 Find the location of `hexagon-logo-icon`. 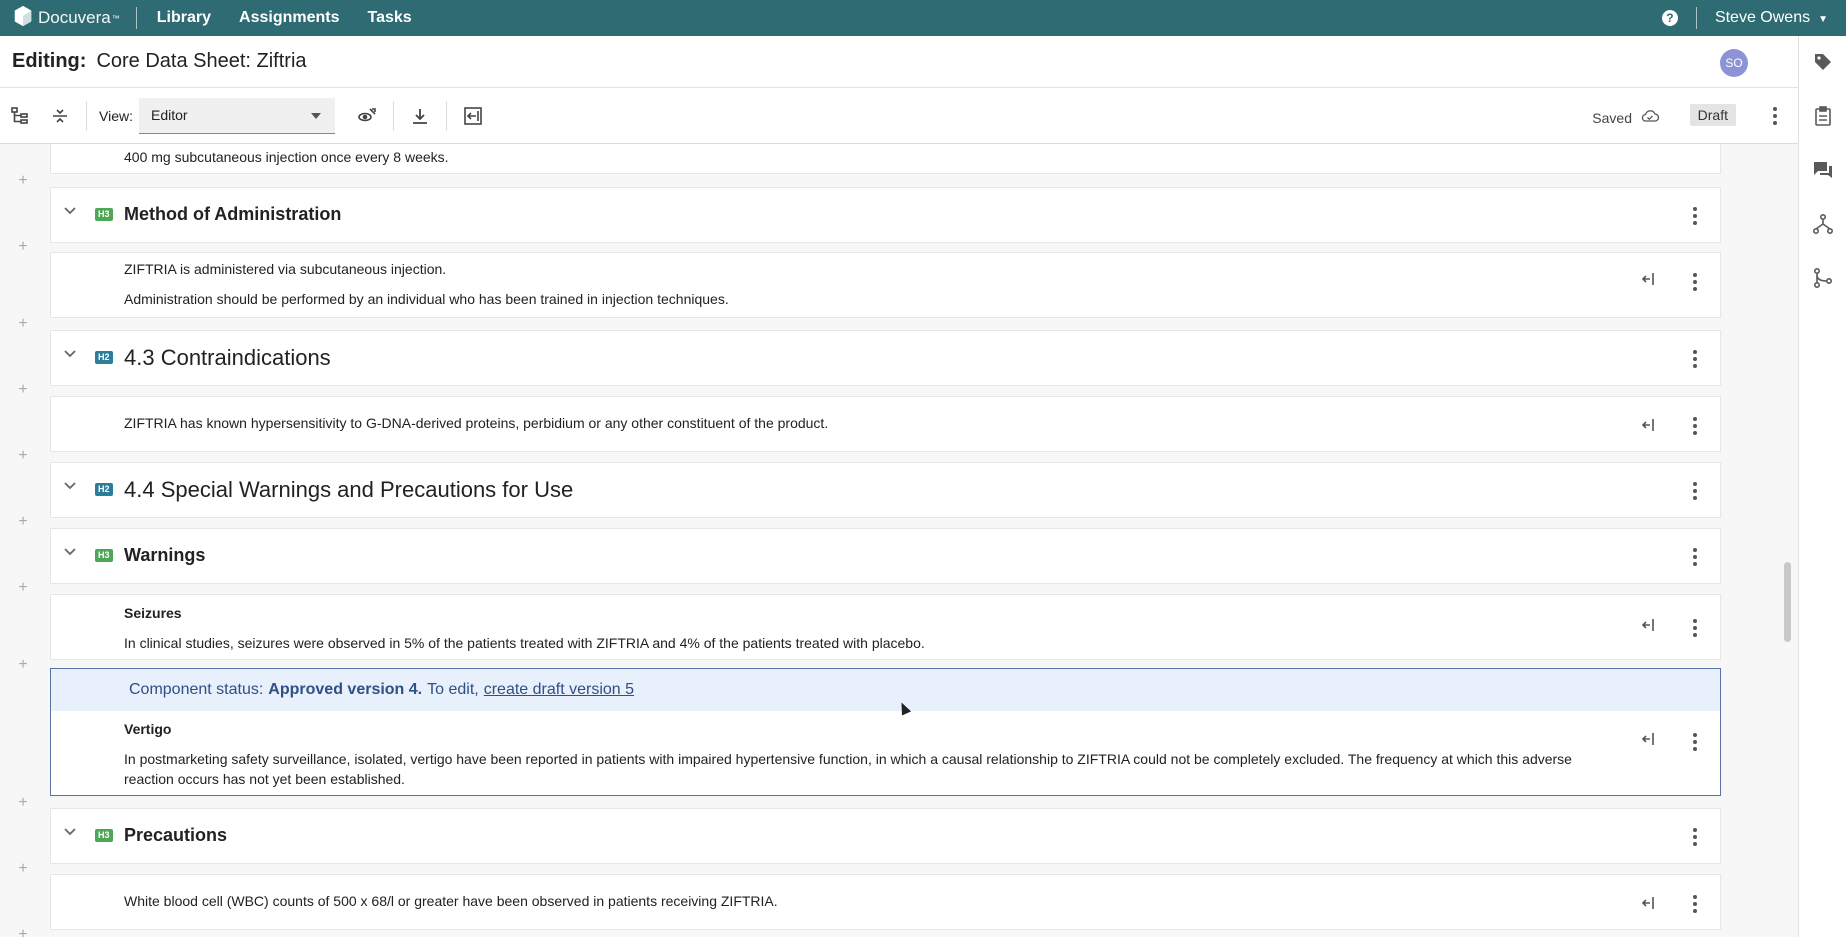

hexagon-logo-icon is located at coordinates (23, 18).